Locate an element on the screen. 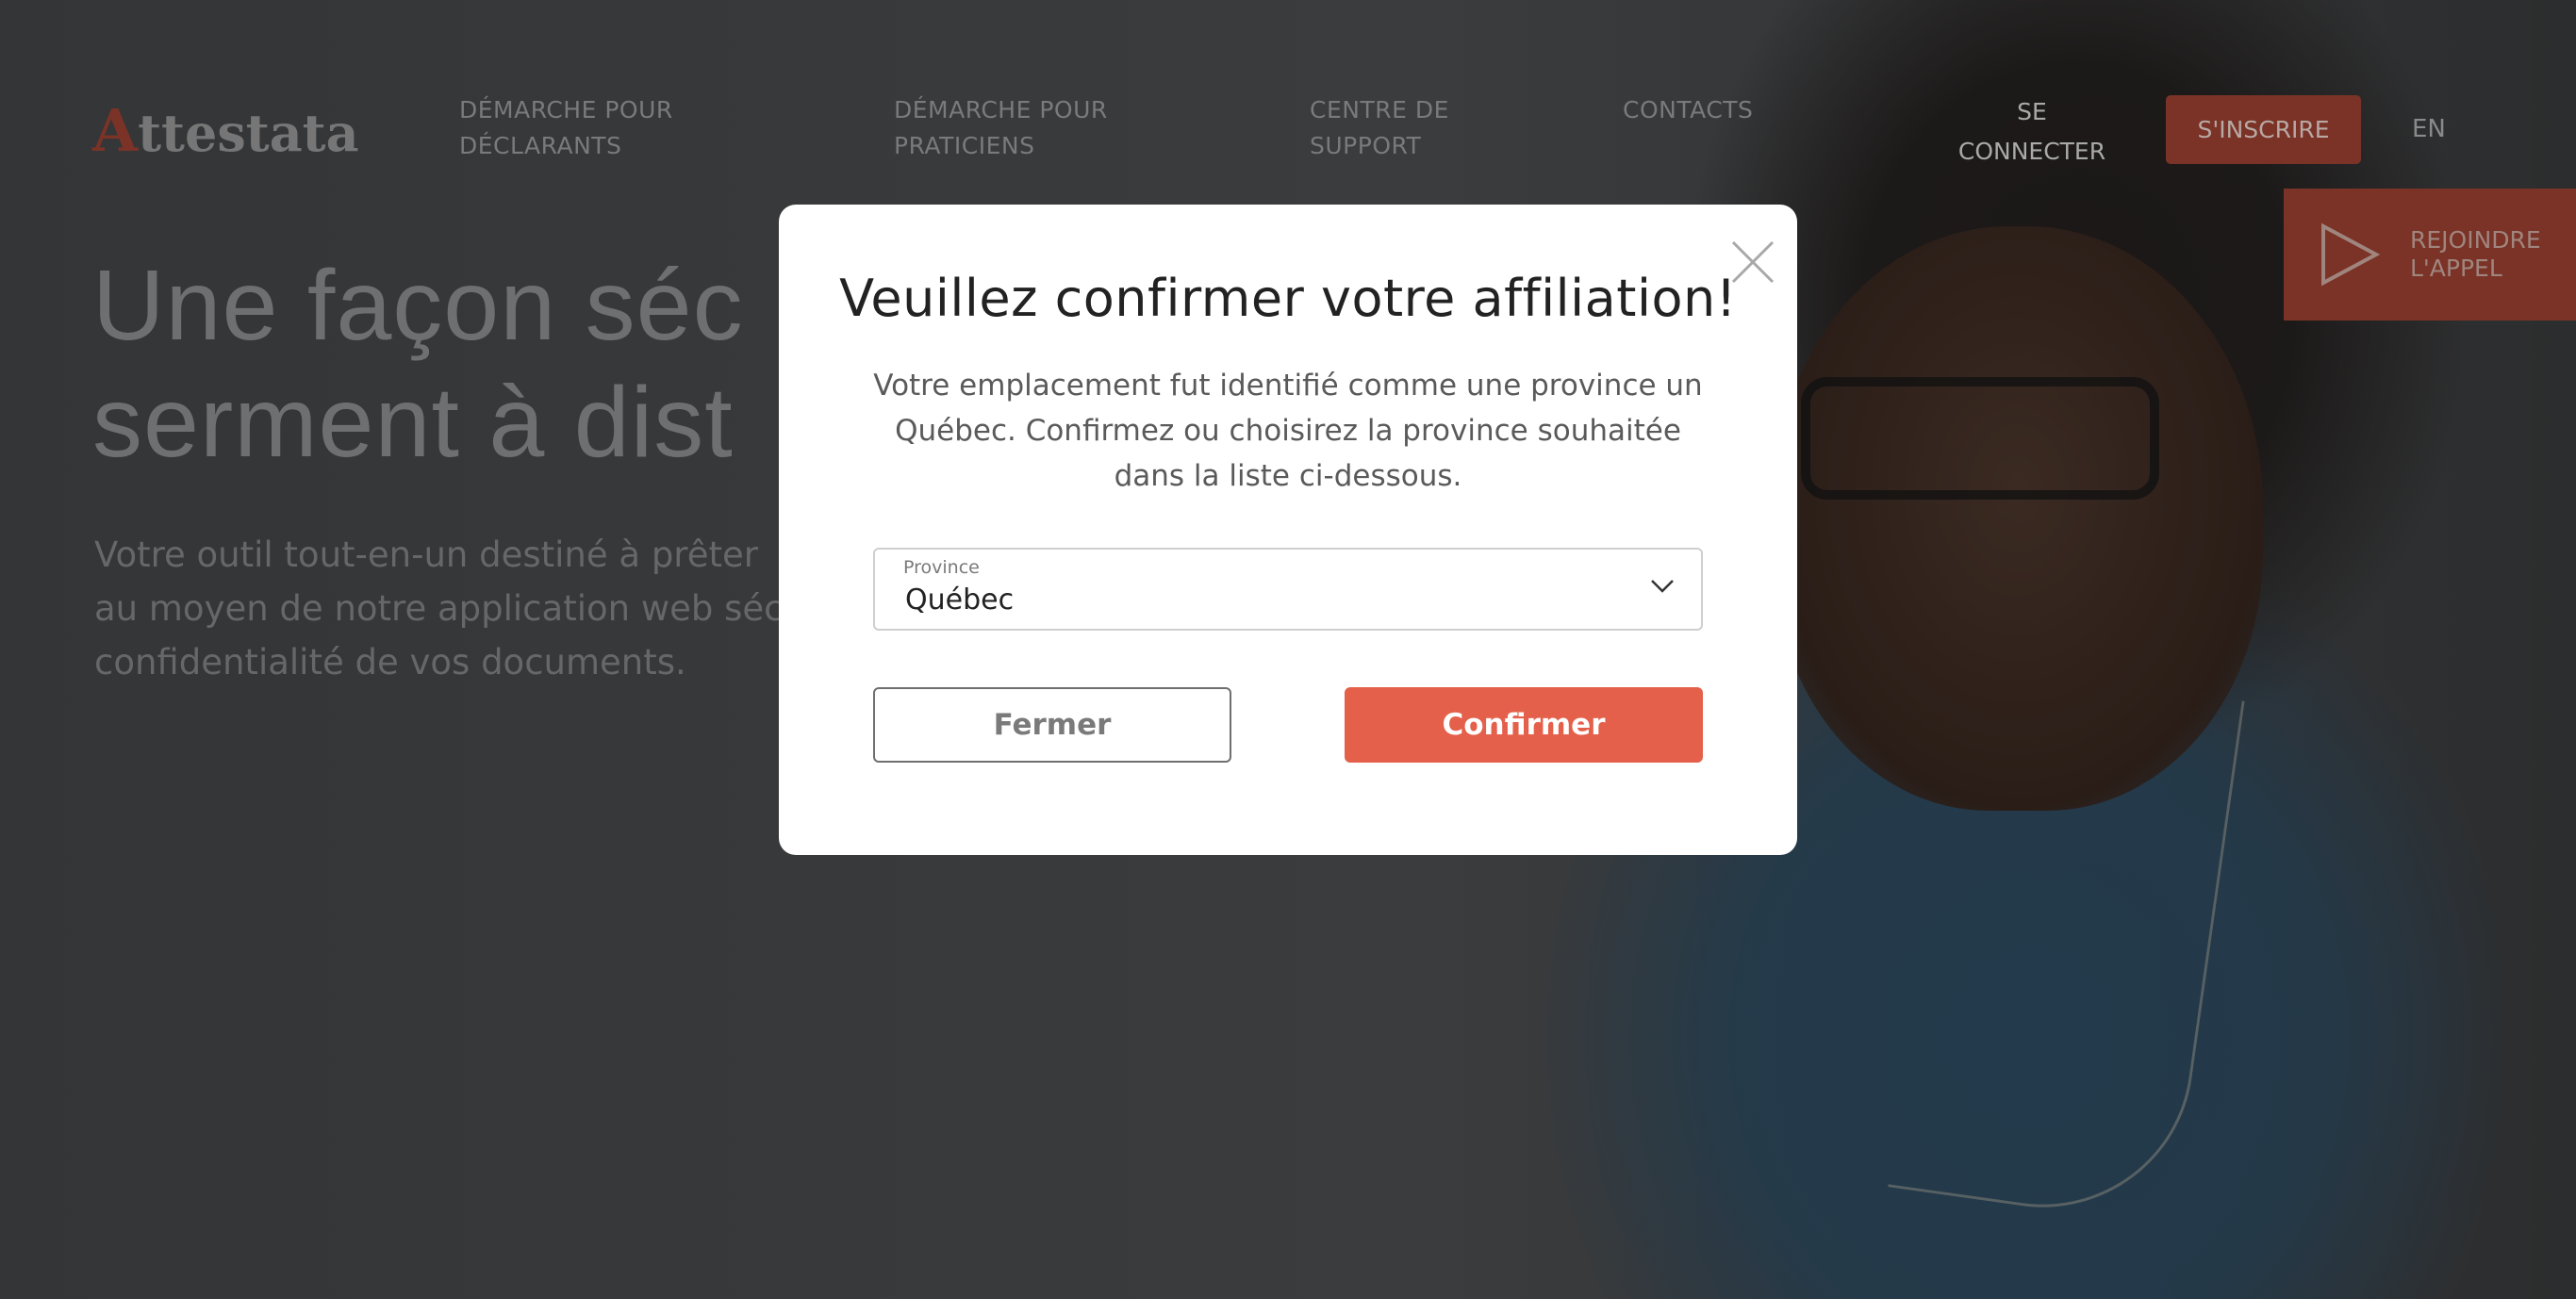  language-switch: EN is located at coordinates (2429, 129).